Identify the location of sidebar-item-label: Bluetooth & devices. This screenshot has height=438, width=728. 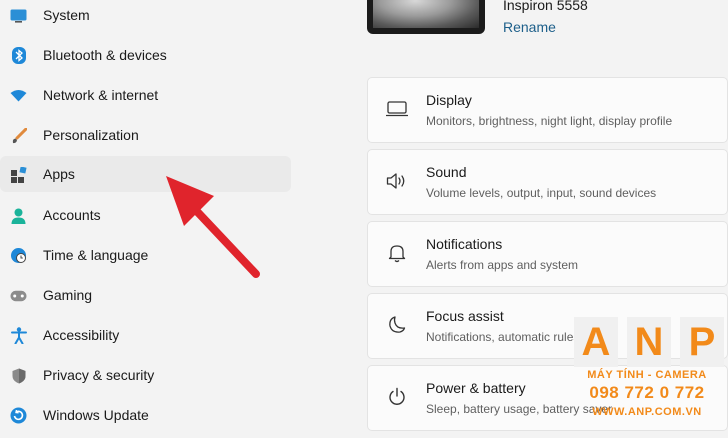
(105, 55).